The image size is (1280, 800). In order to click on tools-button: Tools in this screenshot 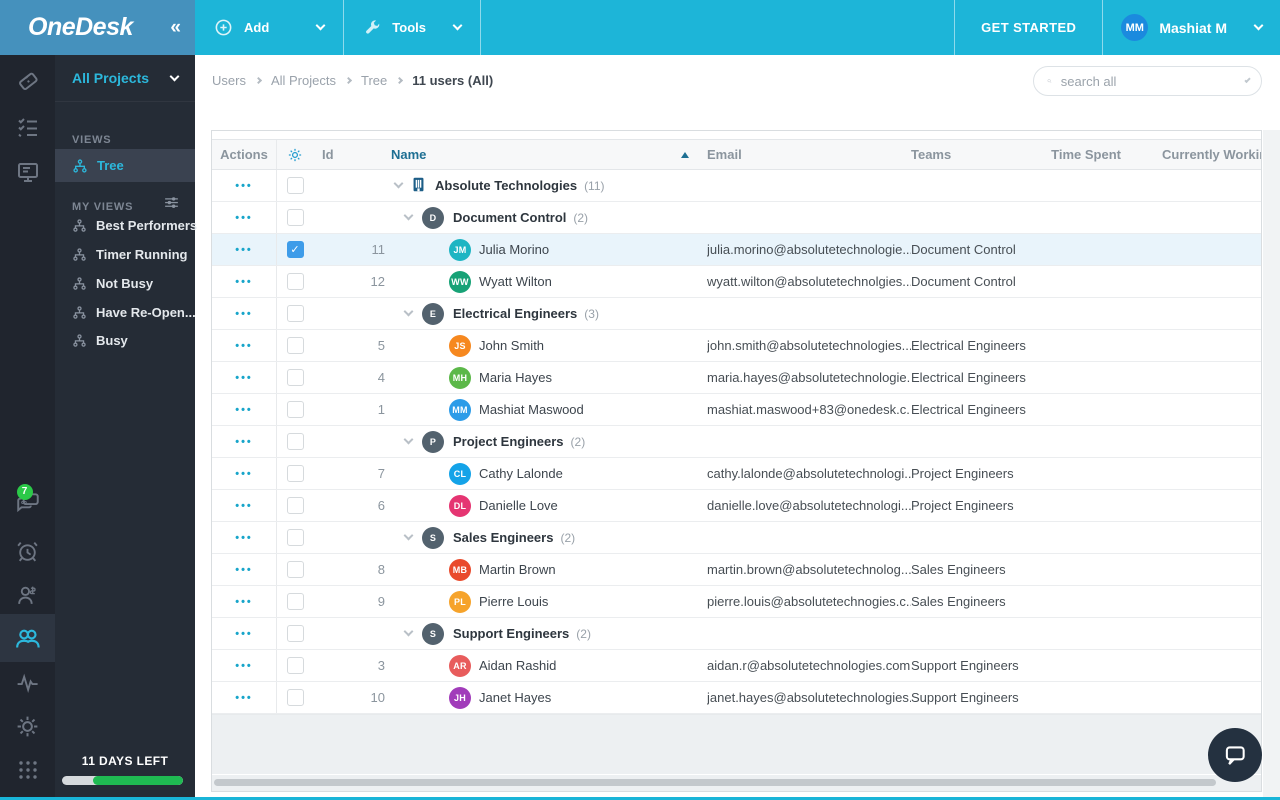, I will do `click(412, 27)`.